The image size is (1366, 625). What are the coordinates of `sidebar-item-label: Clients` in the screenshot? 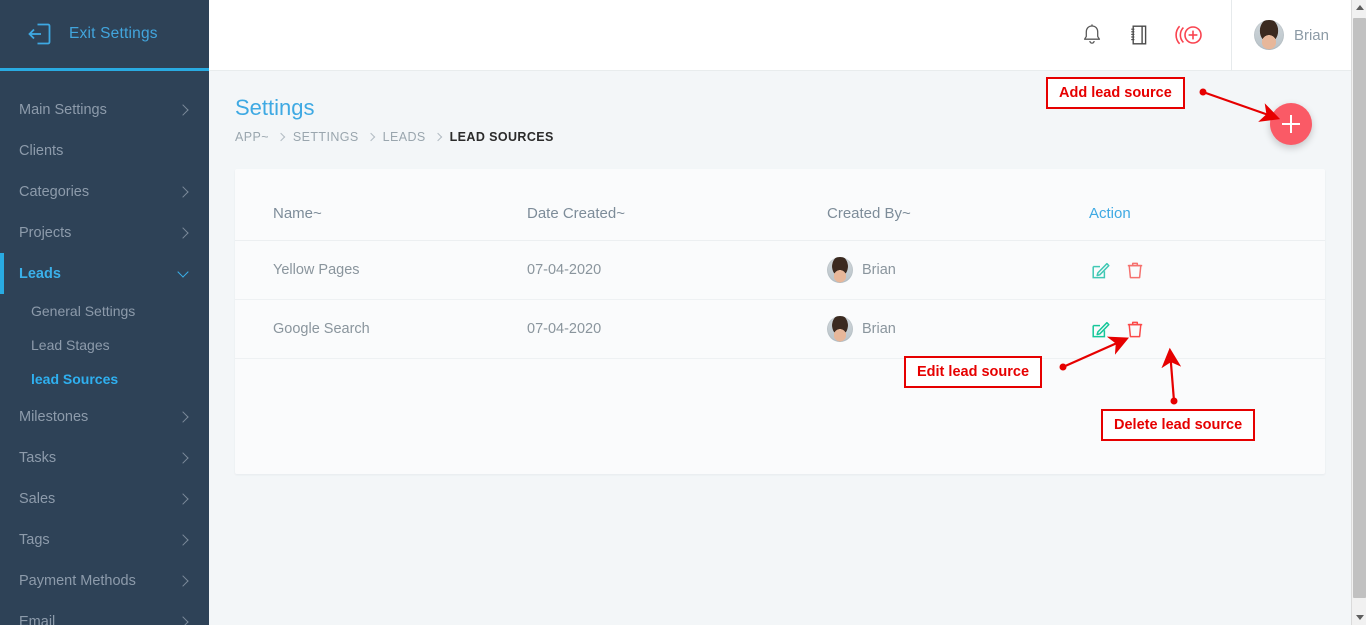 It's located at (41, 150).